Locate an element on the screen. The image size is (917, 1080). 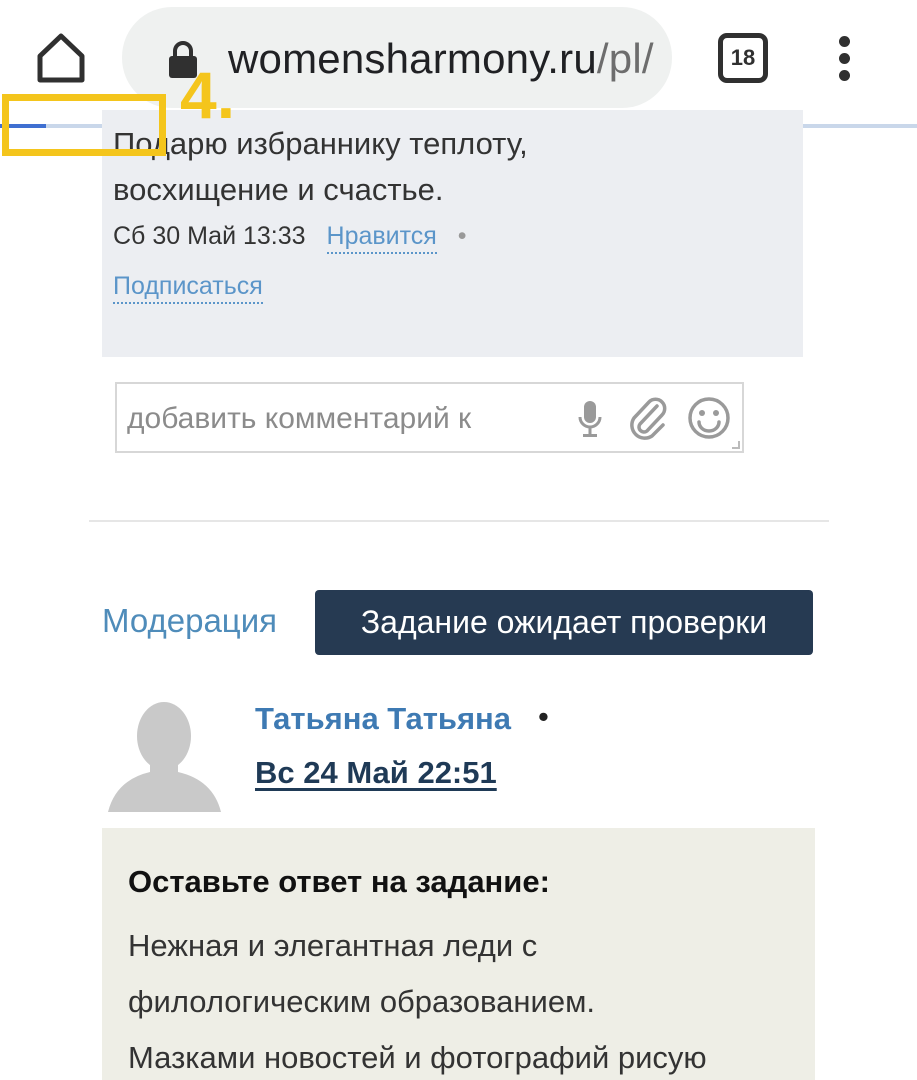
home-button is located at coordinates (61, 58).